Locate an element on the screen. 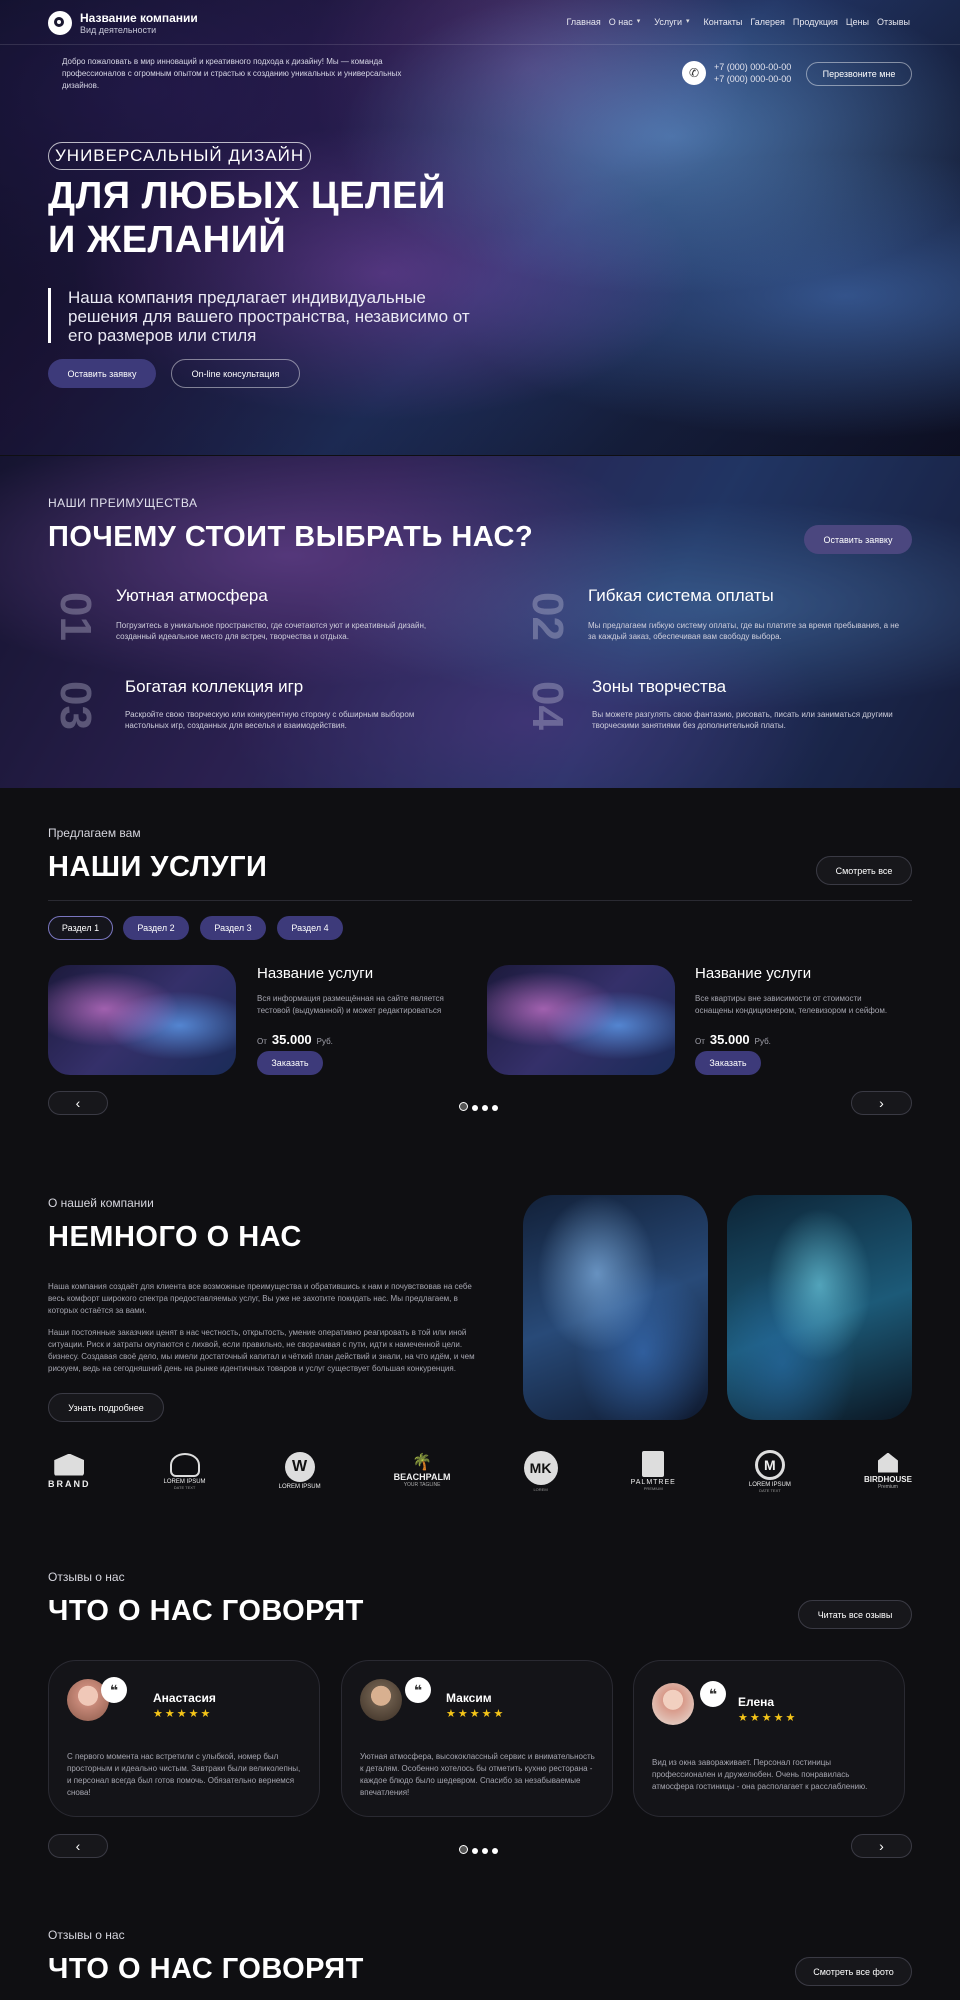 The width and height of the screenshot is (960, 2000). service-order-button-1: Заказать is located at coordinates (290, 1063).